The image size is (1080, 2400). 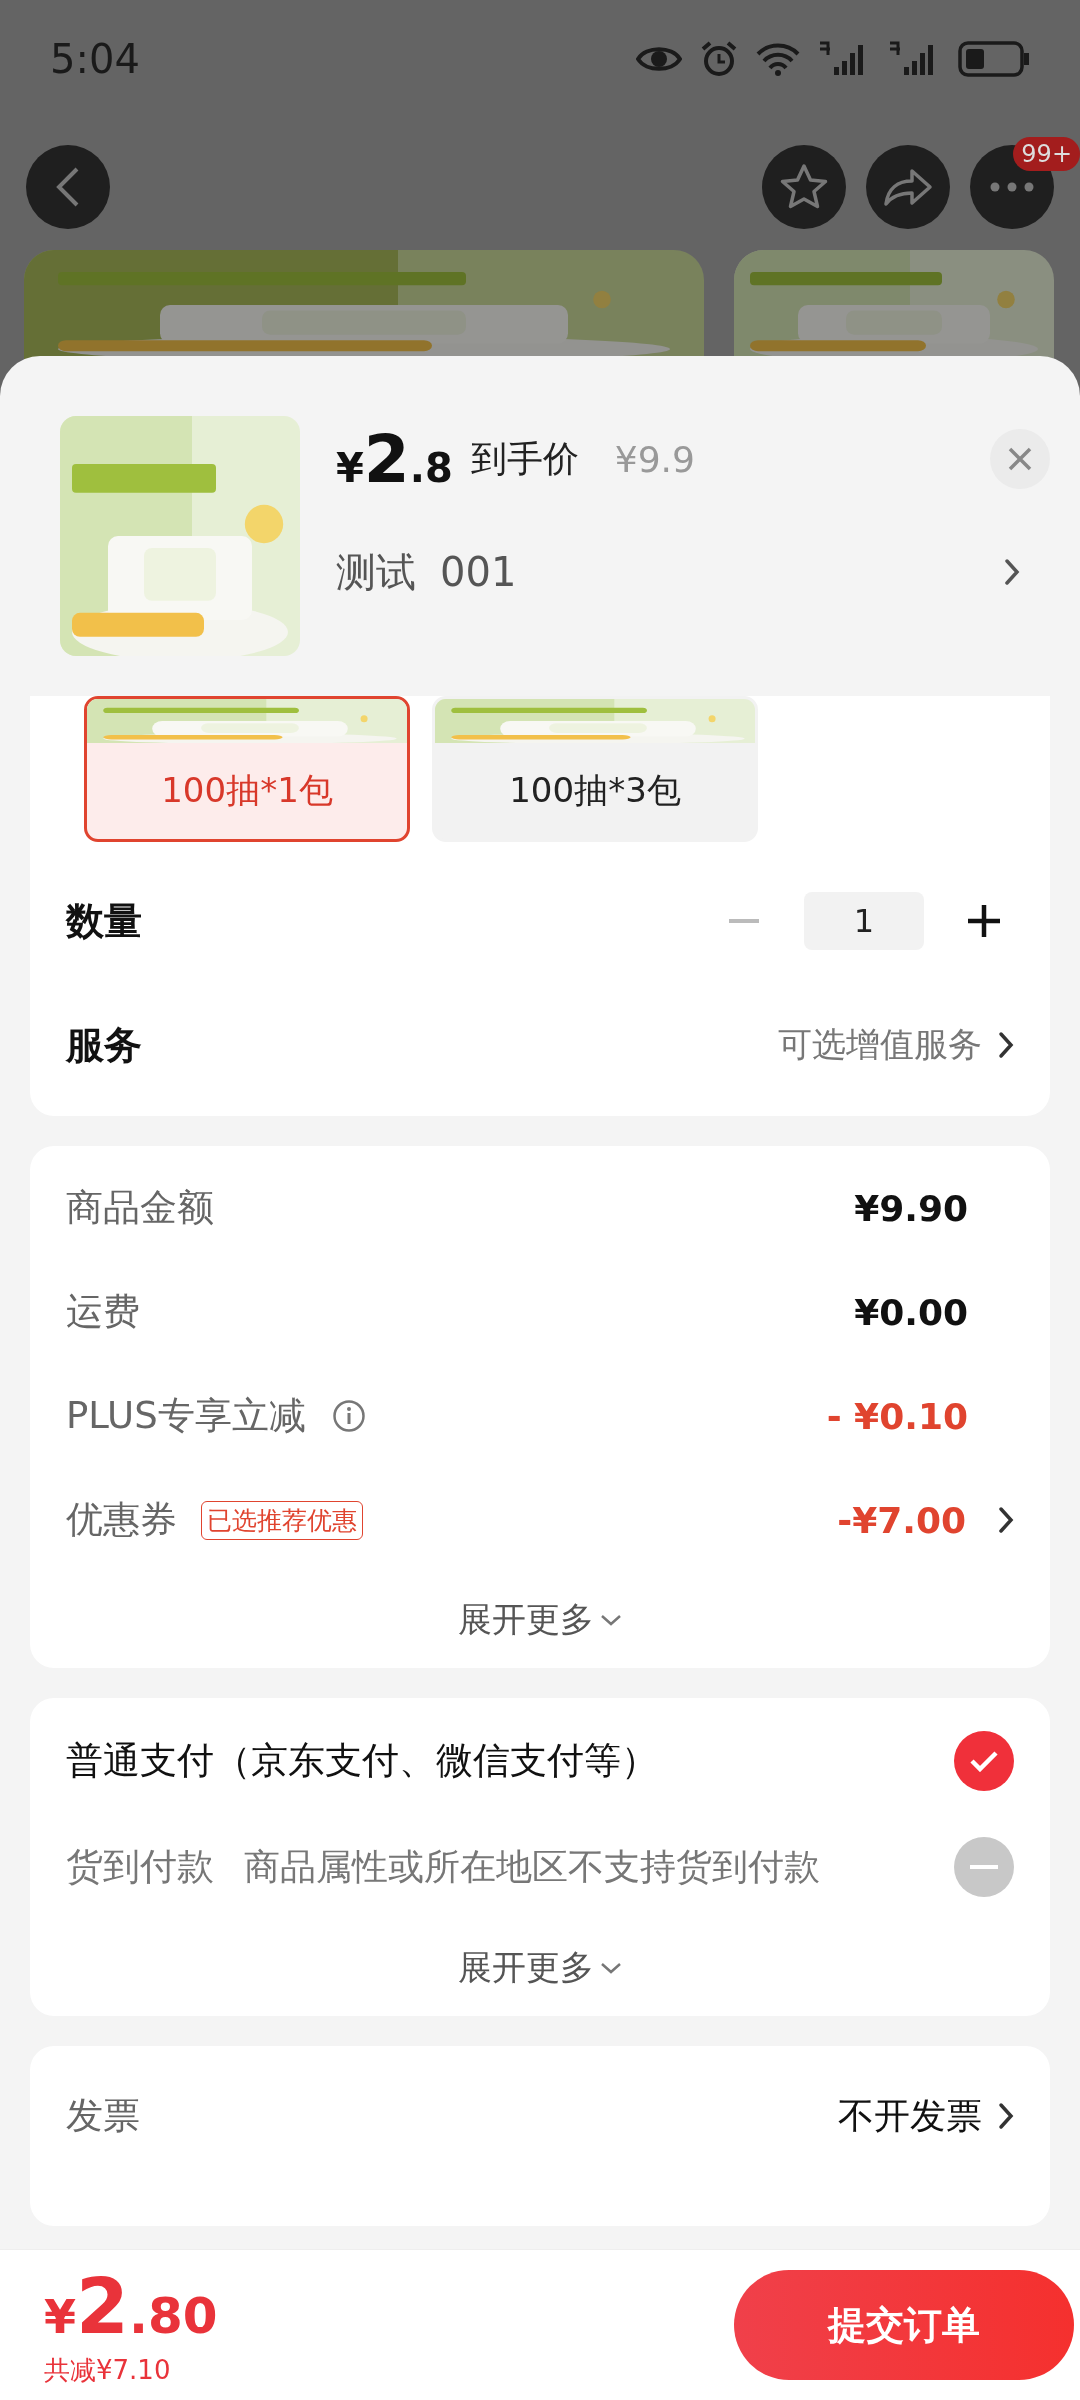 What do you see at coordinates (1046, 154) in the screenshot?
I see `notification-badge: 99+` at bounding box center [1046, 154].